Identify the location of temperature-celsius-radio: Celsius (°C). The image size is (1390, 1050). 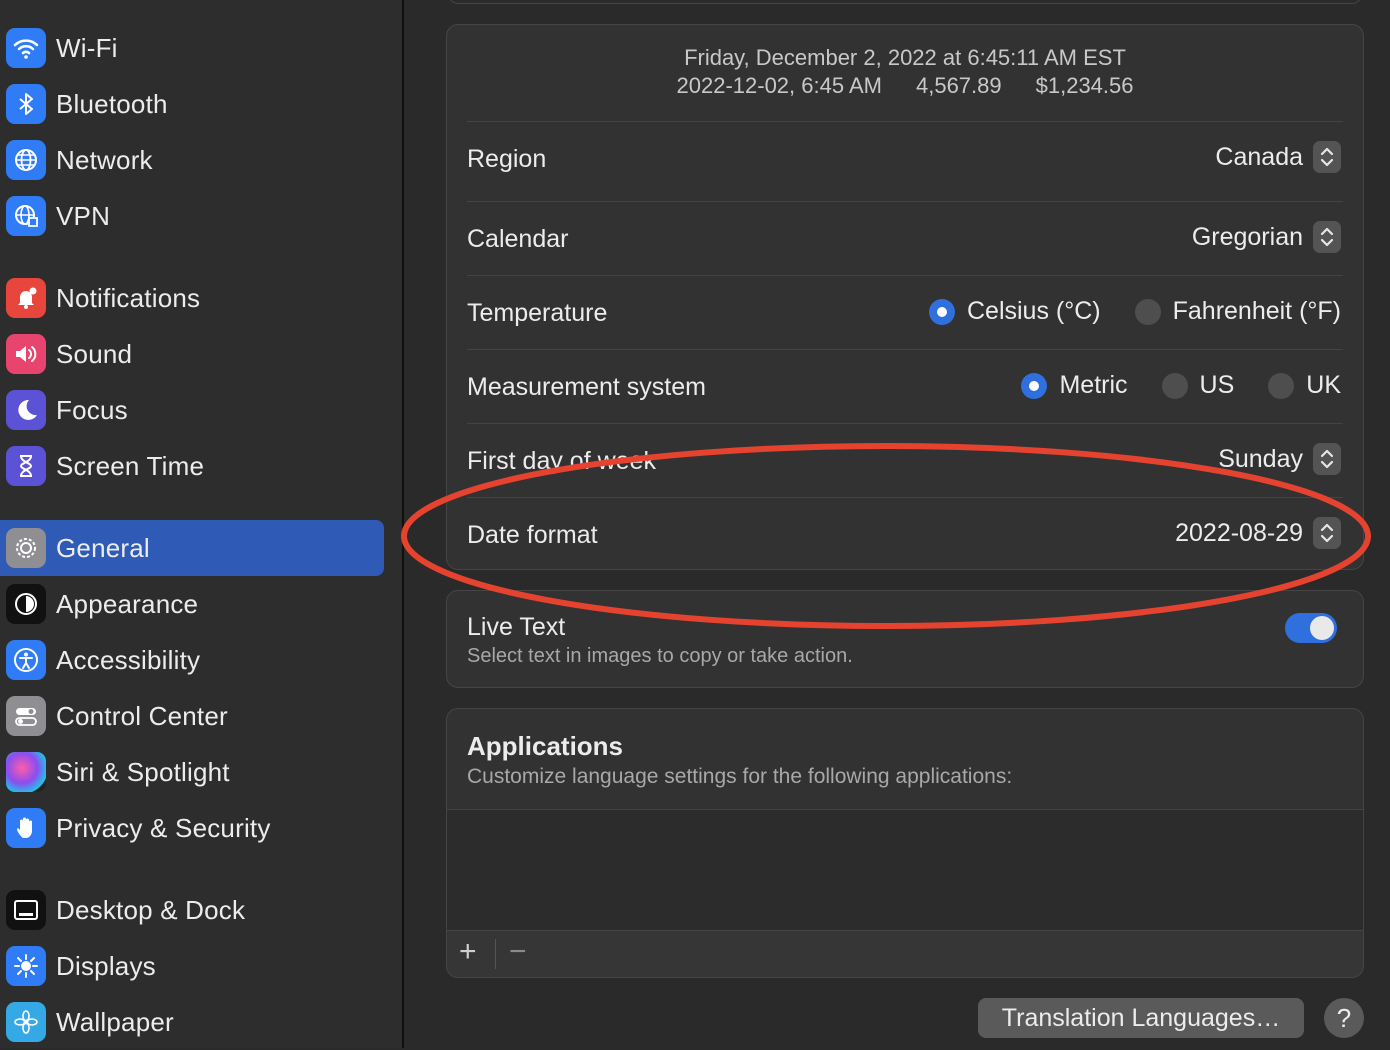
(1014, 311).